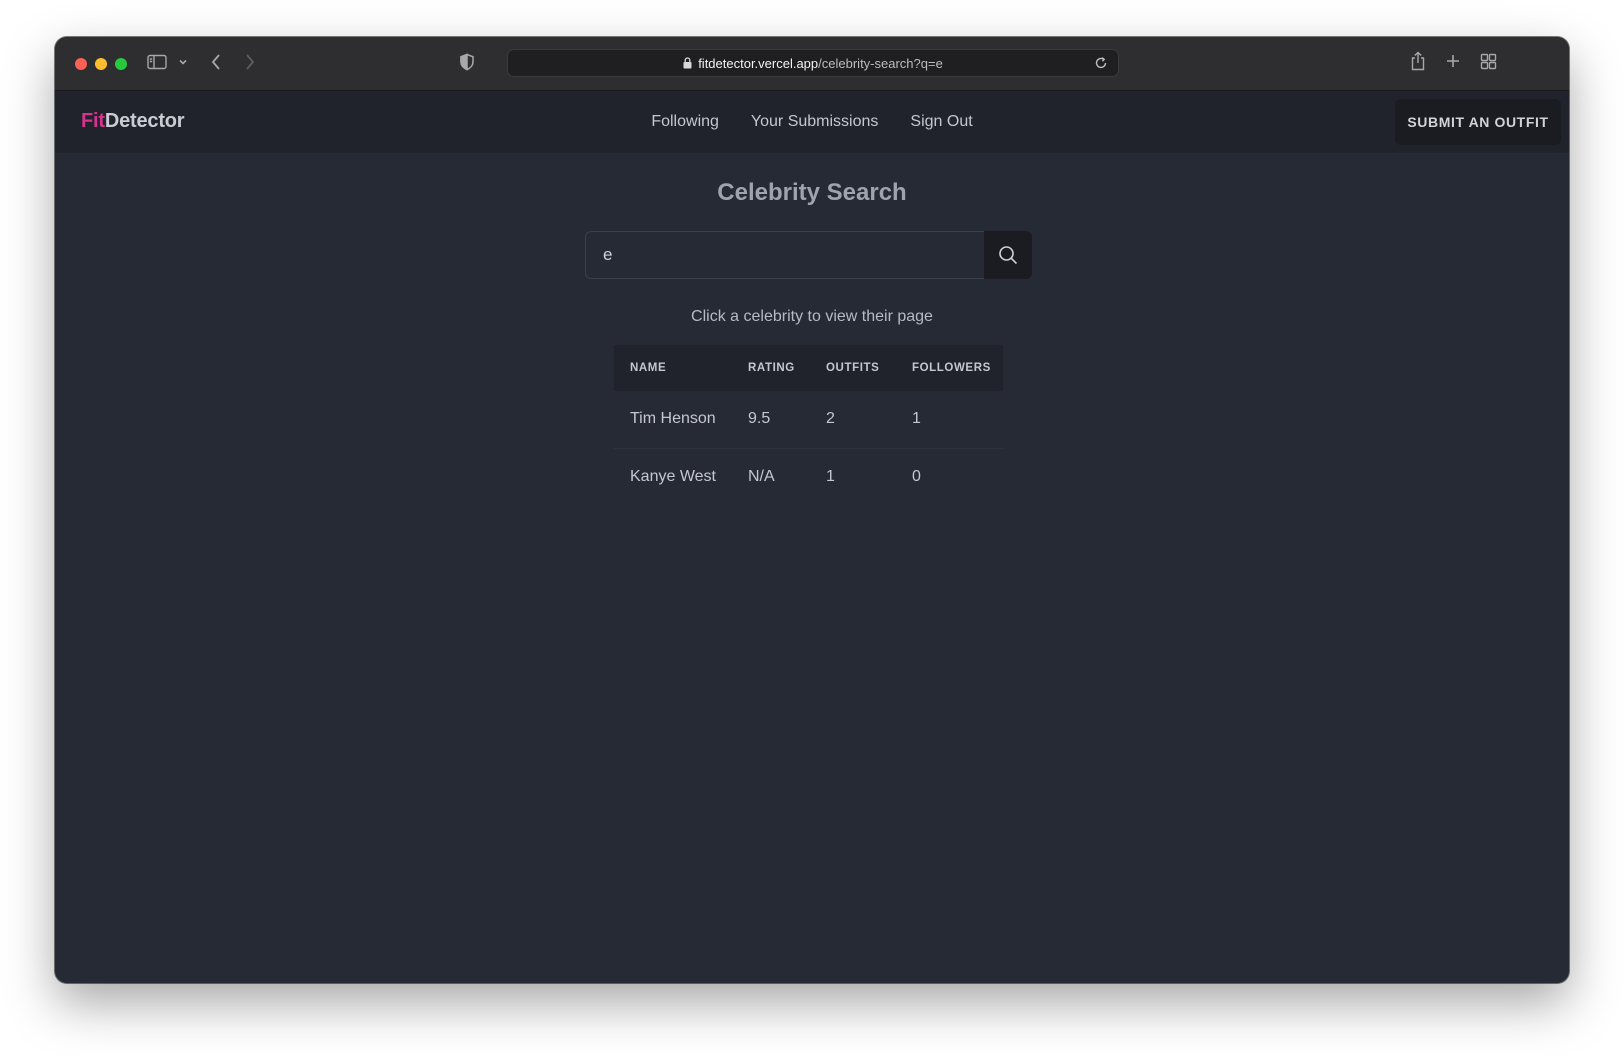 Image resolution: width=1624 pixels, height=1056 pixels. I want to click on header-outfits: OUTFITS, so click(853, 368).